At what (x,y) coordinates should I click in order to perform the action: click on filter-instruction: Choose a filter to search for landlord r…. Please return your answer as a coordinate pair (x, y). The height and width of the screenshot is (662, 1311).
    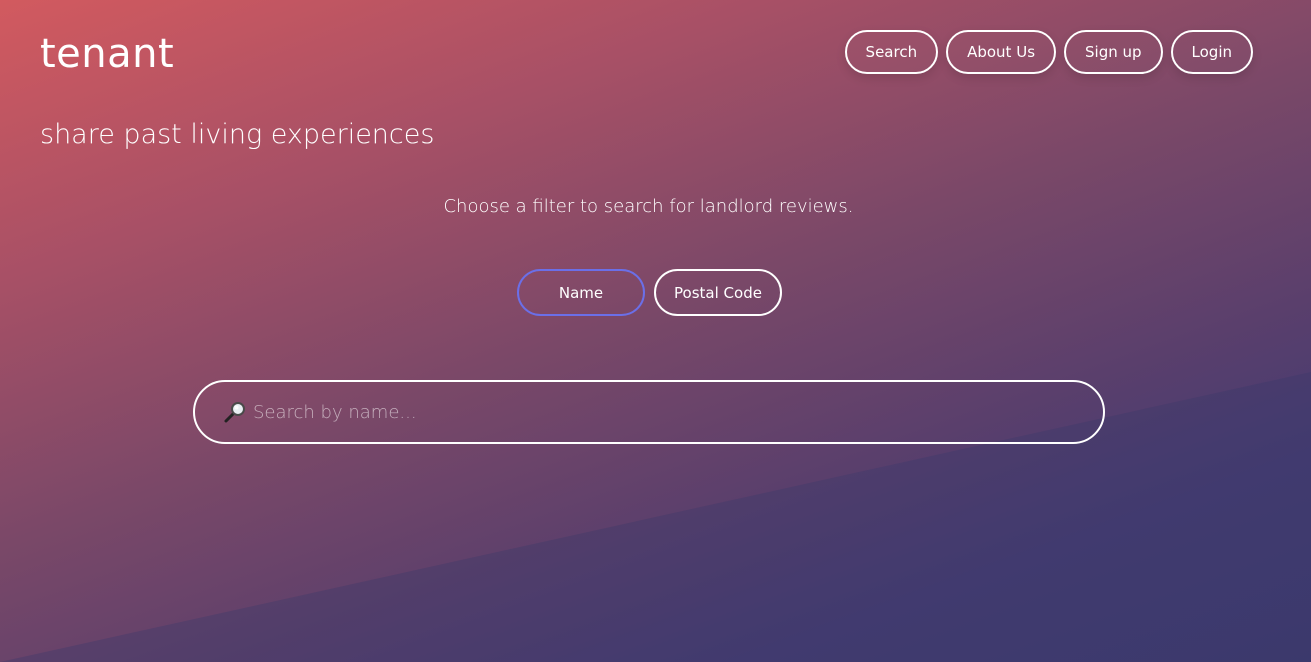
    Looking at the image, I should click on (648, 206).